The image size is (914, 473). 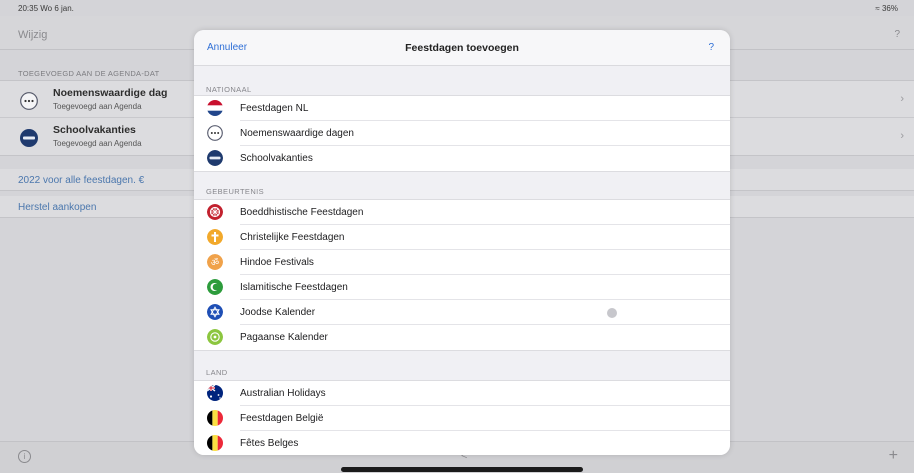 What do you see at coordinates (711, 47) in the screenshot?
I see `modal-help-button: ?` at bounding box center [711, 47].